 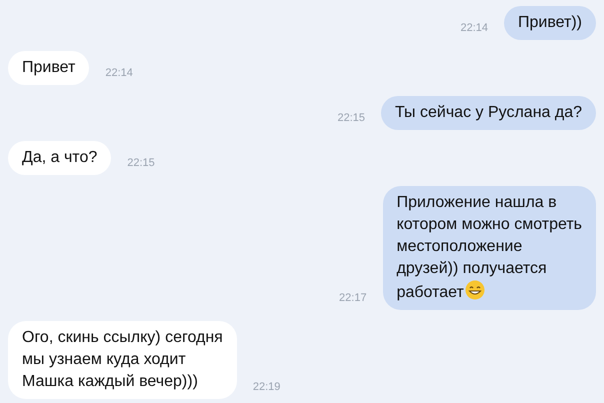 What do you see at coordinates (353, 298) in the screenshot?
I see `message-time: 22:17` at bounding box center [353, 298].